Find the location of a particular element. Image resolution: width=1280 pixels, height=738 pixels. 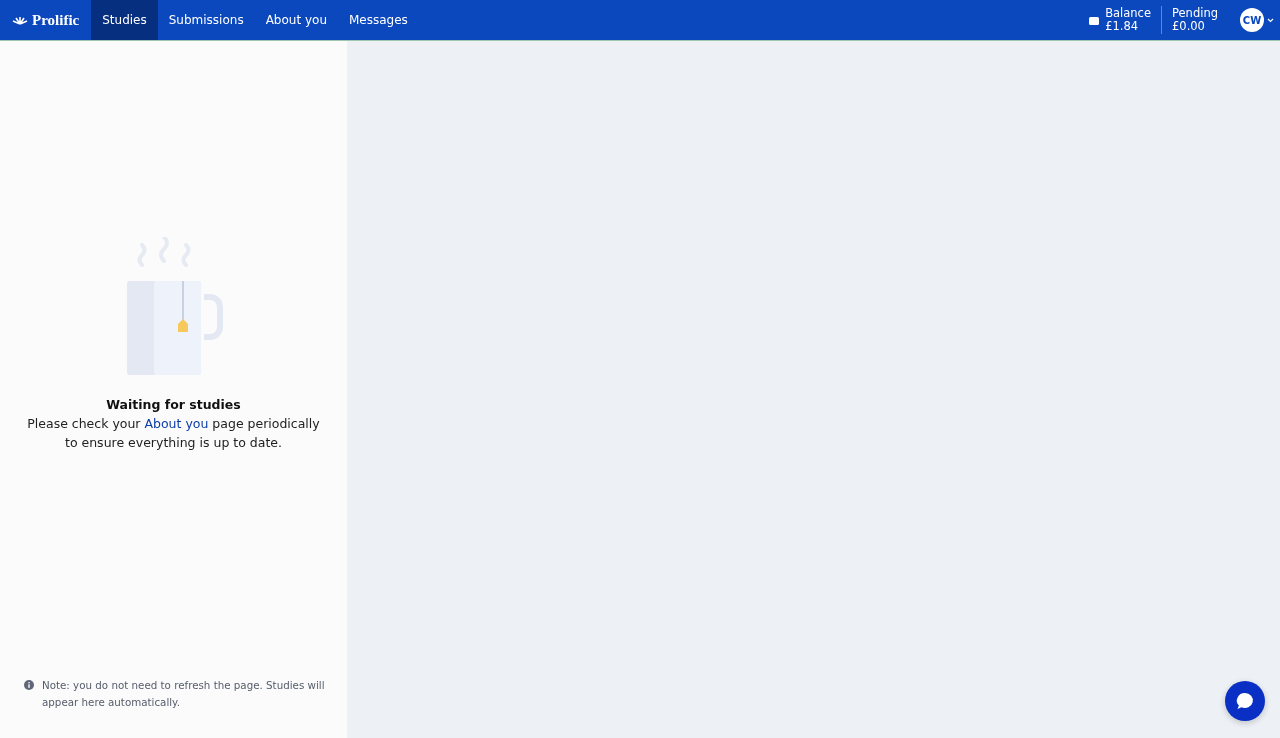

nav-tab: About you is located at coordinates (296, 20).